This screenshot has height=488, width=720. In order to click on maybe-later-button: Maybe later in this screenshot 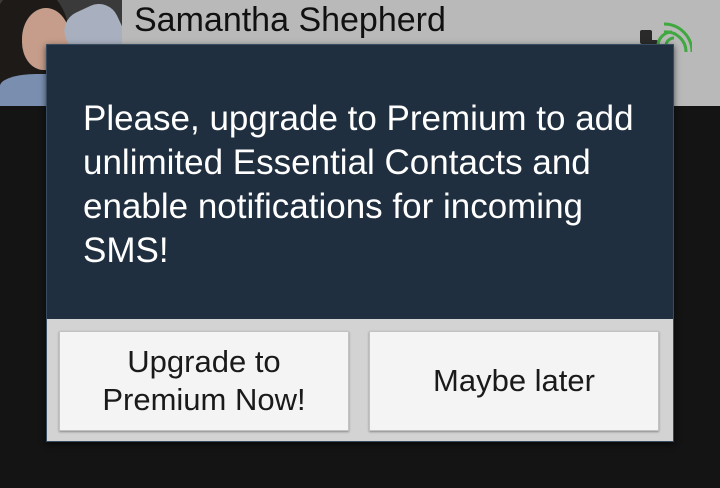, I will do `click(514, 381)`.